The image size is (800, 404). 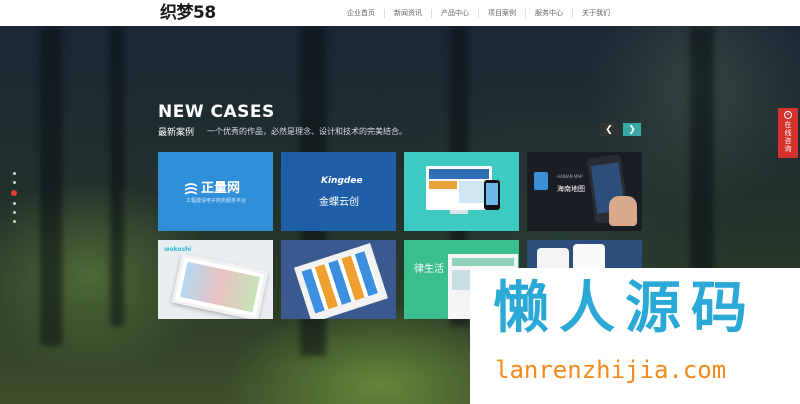 I want to click on case-card: 正量网 工程建设电子商务服务平台, so click(x=215, y=191).